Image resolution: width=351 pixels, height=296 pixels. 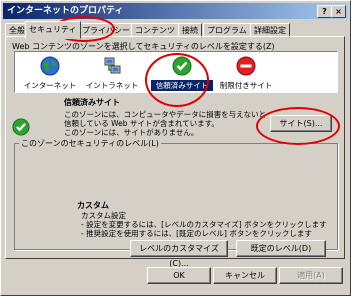 I want to click on zone-description-line3: このゾーンには、サイトがありません。, so click(x=131, y=132).